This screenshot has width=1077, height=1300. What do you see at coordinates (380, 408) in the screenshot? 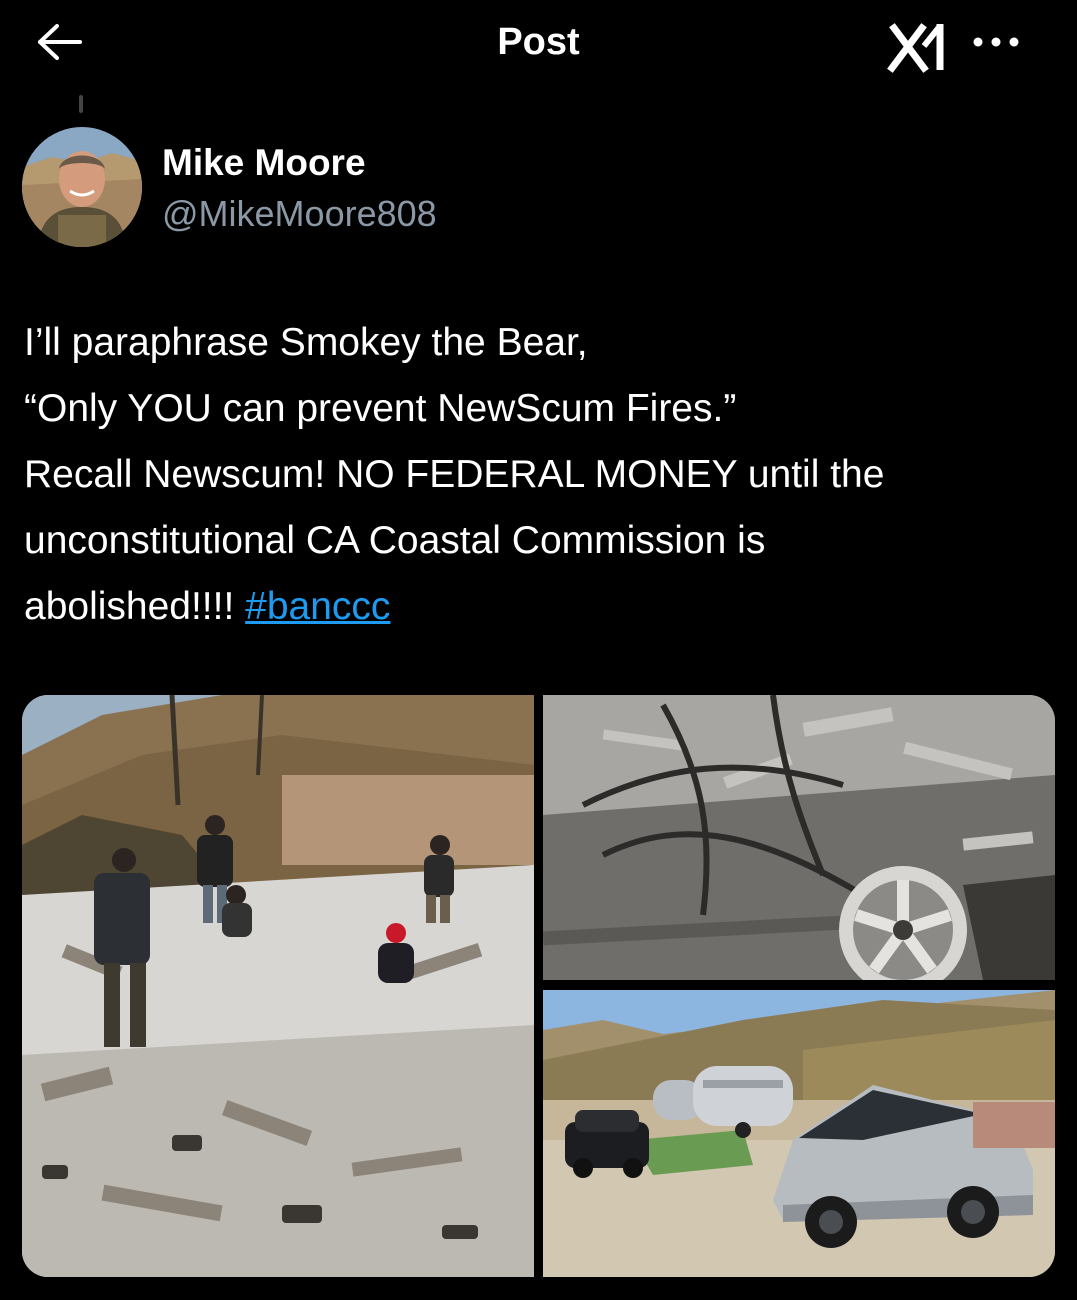
I see `post-text-line: “Only YOU can prevent NewScum Fires.”` at bounding box center [380, 408].